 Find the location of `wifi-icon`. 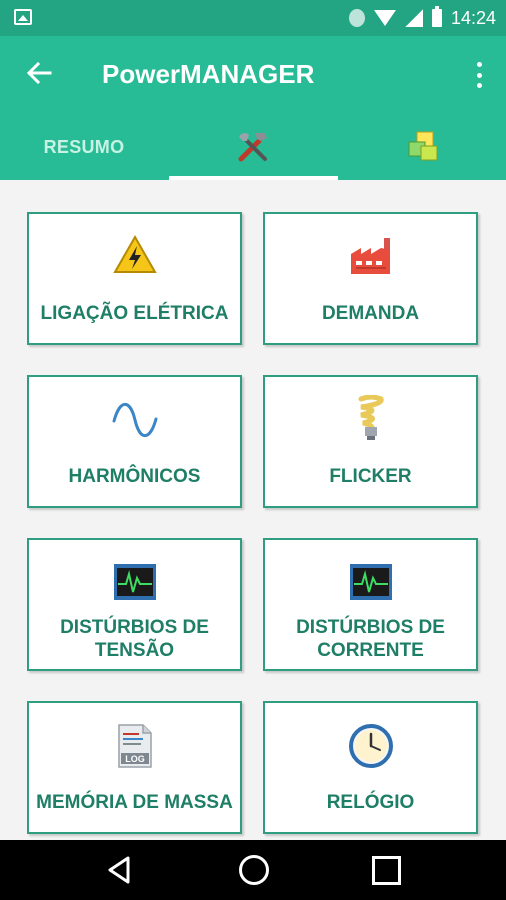

wifi-icon is located at coordinates (384, 18).